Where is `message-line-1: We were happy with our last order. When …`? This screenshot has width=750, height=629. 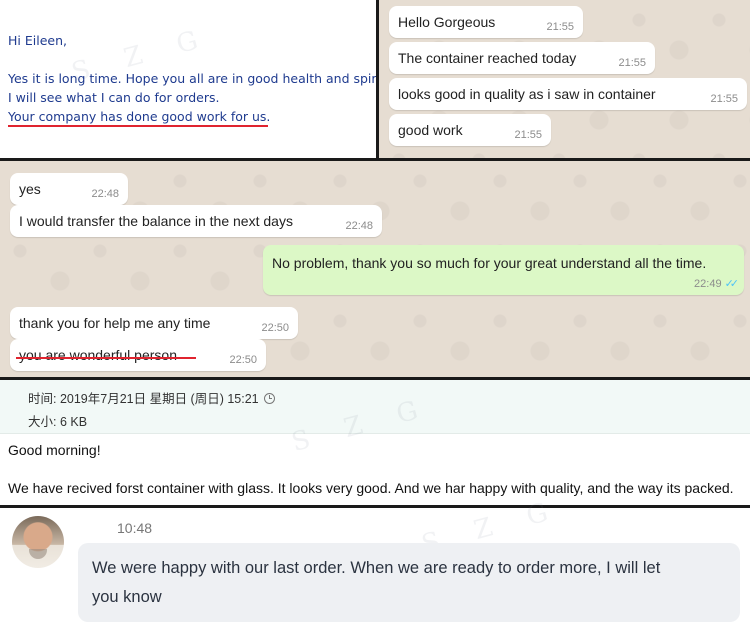
message-line-1: We were happy with our last order. When … is located at coordinates (376, 568).